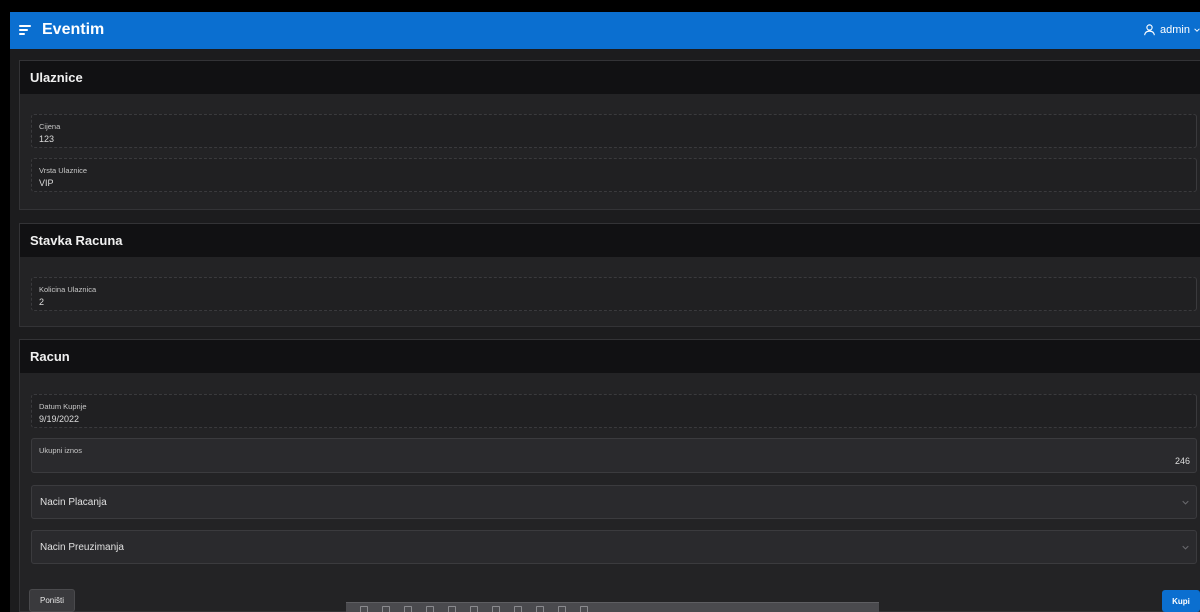 This screenshot has width=1200, height=612. Describe the element at coordinates (614, 175) in the screenshot. I see `vrsta-ulaznice-field: Vrsta Ulaznice VIP` at that location.